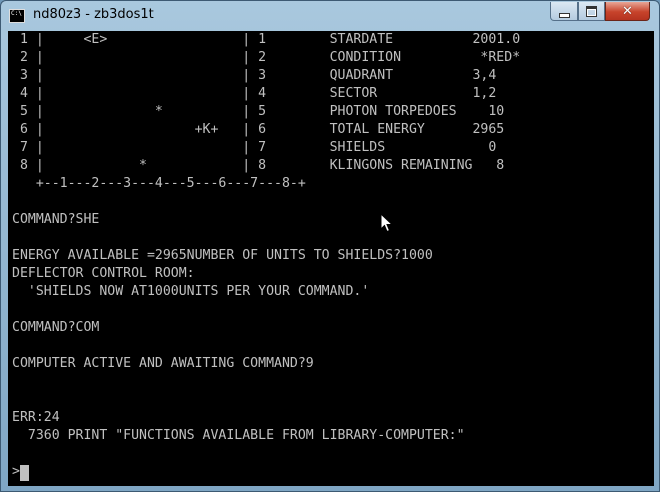 Image resolution: width=660 pixels, height=492 pixels. I want to click on console-line: 5 | * | 5 PHOTON TORPEDOES 10, so click(258, 111).